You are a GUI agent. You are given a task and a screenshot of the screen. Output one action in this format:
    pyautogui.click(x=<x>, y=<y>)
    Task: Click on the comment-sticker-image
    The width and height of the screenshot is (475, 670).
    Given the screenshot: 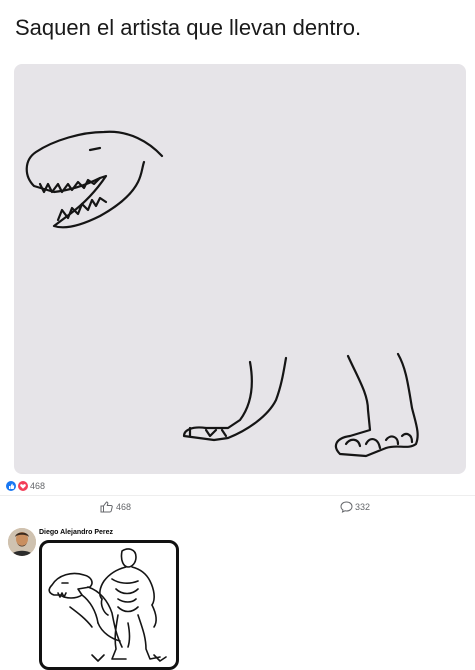 What is the action you would take?
    pyautogui.click(x=109, y=605)
    